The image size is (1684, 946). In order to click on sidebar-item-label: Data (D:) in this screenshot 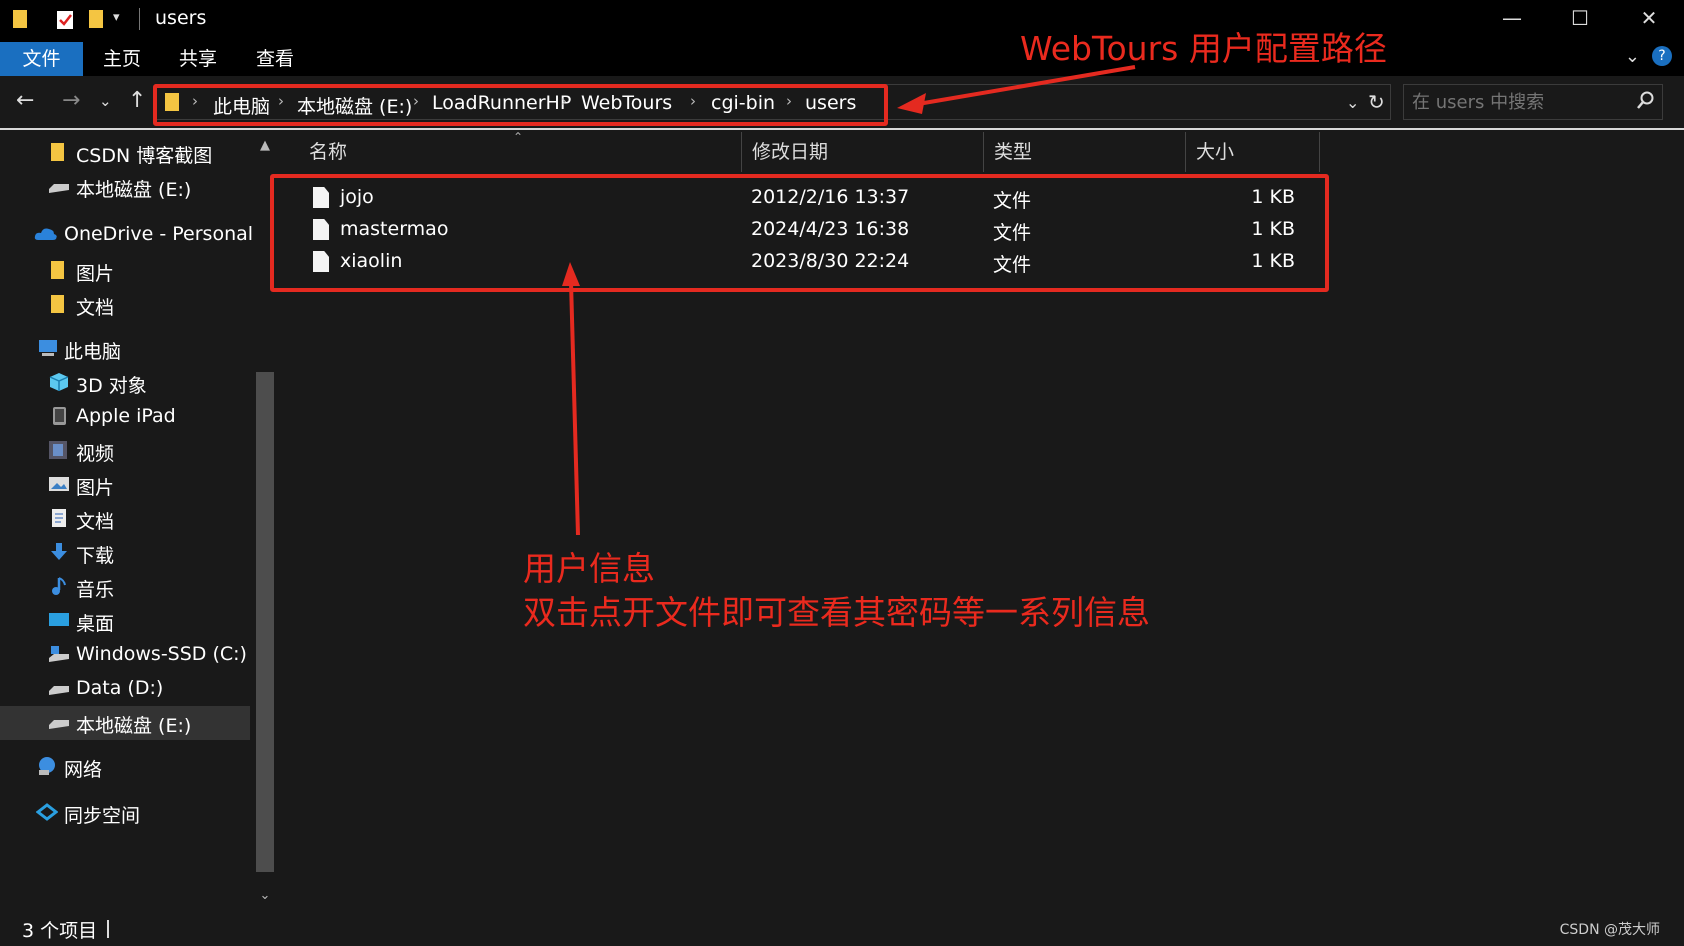, I will do `click(120, 688)`.